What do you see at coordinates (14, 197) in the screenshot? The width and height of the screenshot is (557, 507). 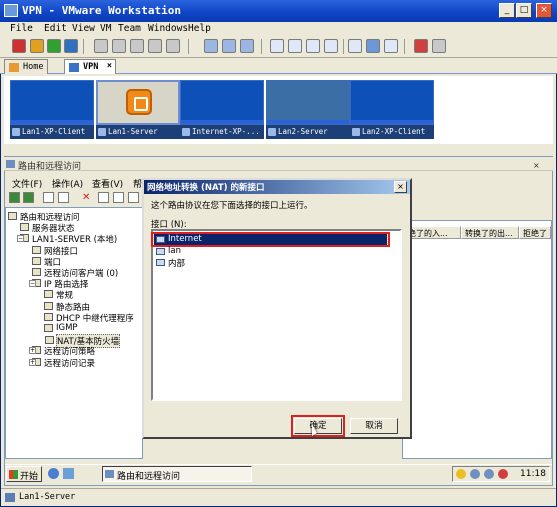 I see `back-icon` at bounding box center [14, 197].